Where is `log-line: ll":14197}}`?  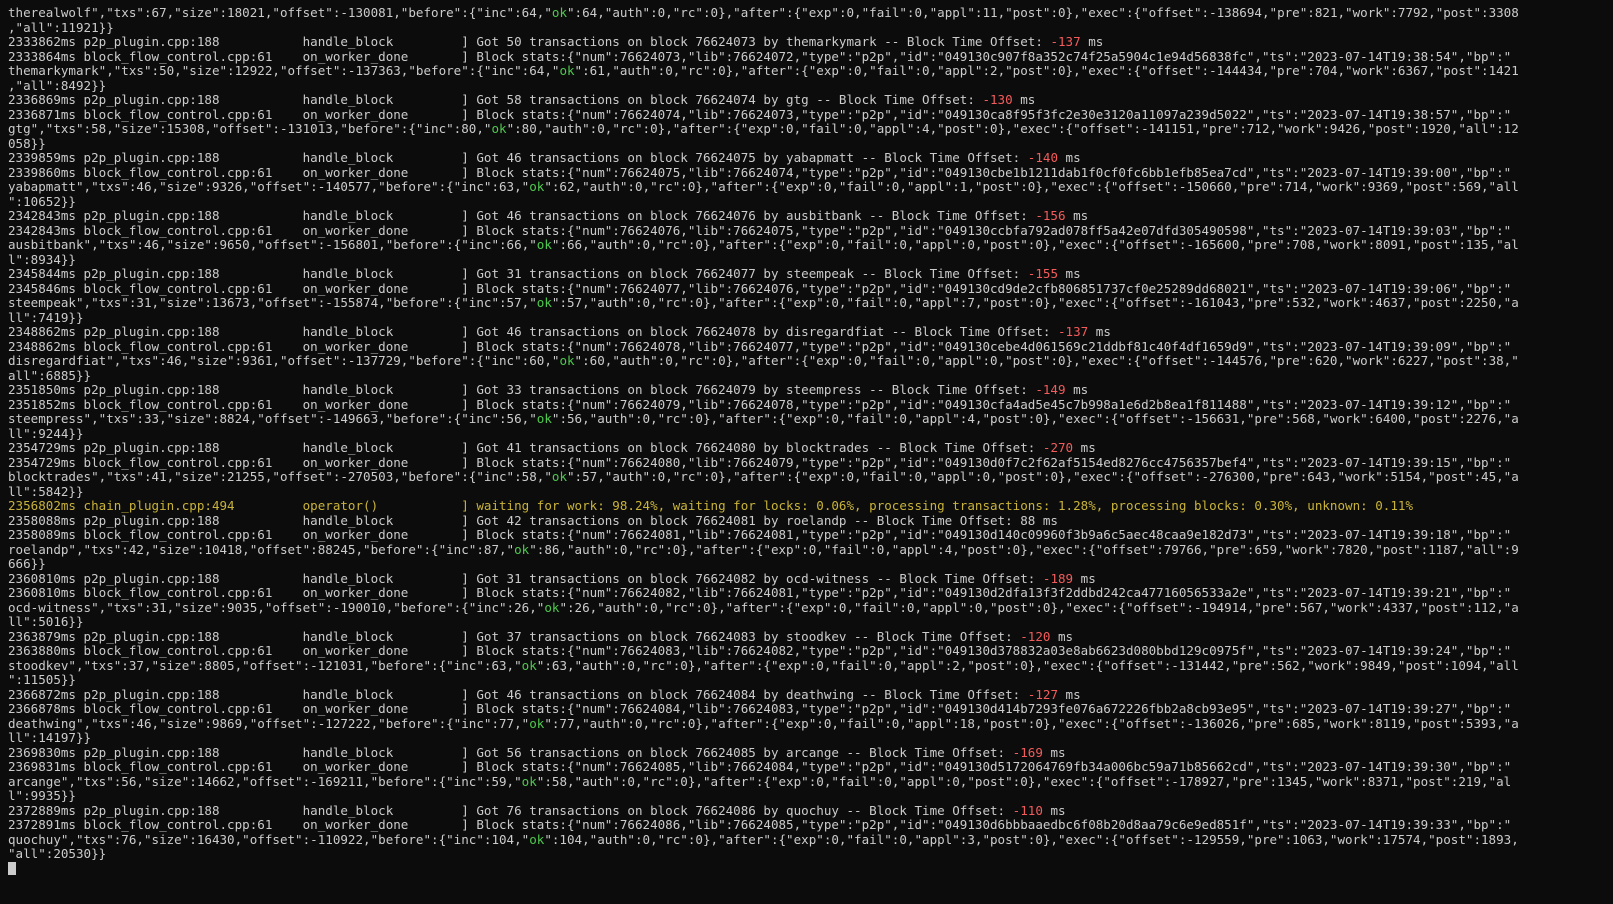
log-line: ll":14197}} is located at coordinates (810, 738).